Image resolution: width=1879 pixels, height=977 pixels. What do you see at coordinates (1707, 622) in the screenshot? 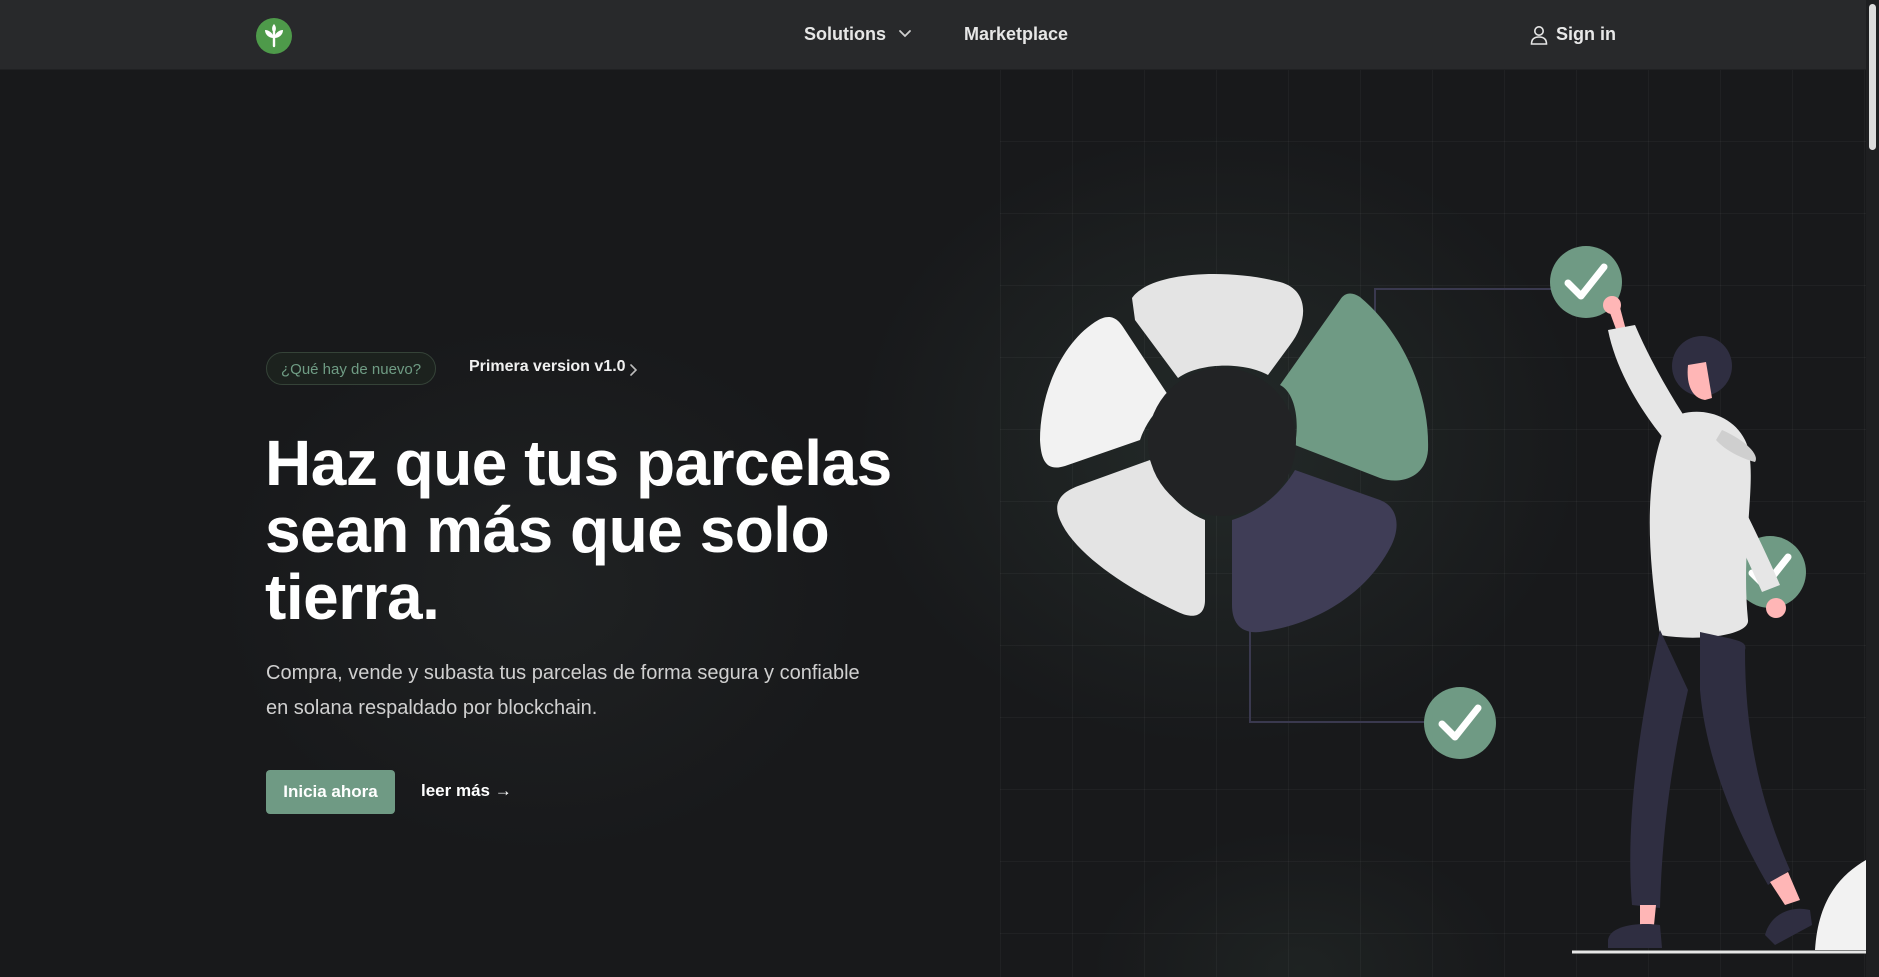
I see `person-figure` at bounding box center [1707, 622].